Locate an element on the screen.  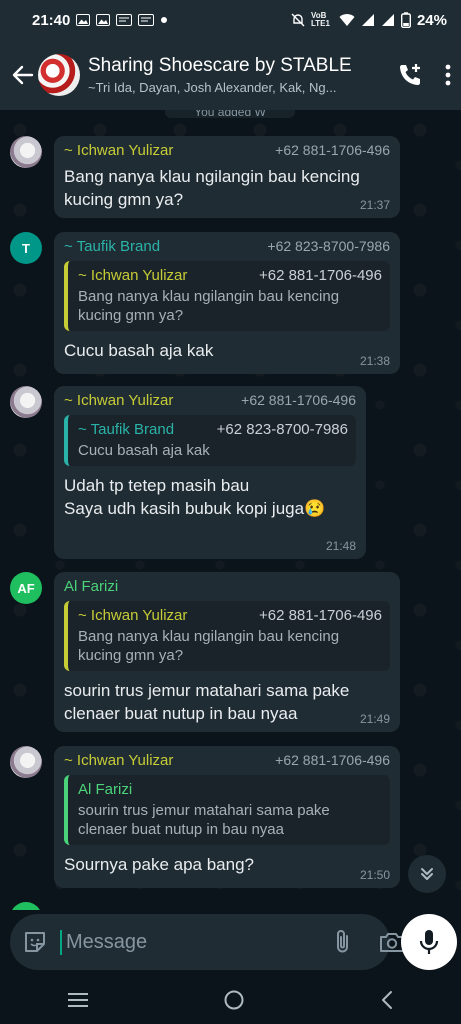
volte-indicator: VoB LTE1 is located at coordinates (320, 19).